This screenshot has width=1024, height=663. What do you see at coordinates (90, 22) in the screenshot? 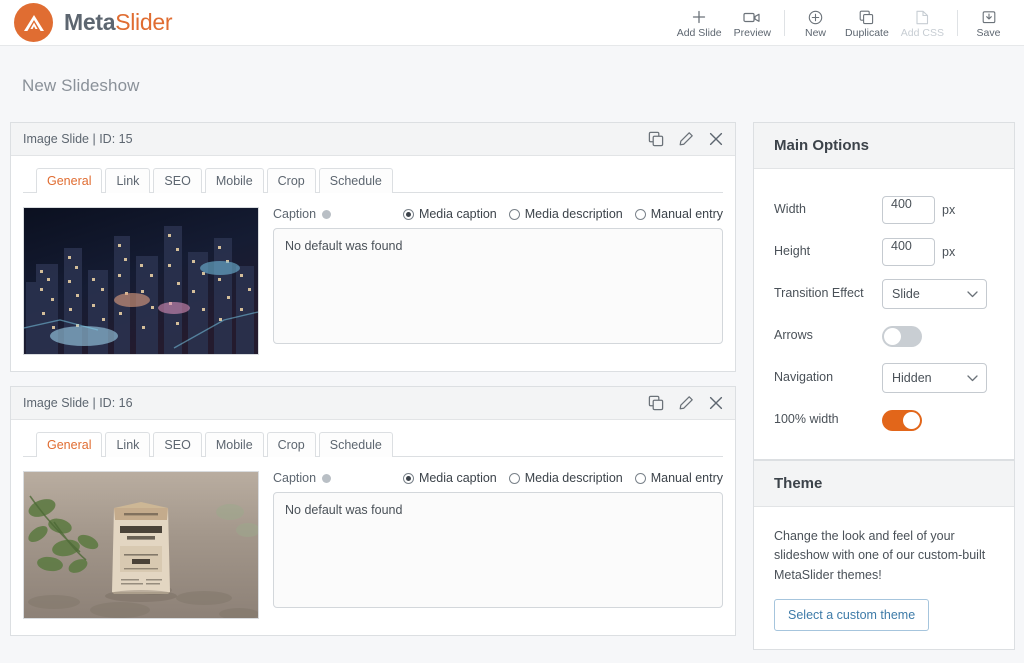
I see `brand-title-bold: Meta` at bounding box center [90, 22].